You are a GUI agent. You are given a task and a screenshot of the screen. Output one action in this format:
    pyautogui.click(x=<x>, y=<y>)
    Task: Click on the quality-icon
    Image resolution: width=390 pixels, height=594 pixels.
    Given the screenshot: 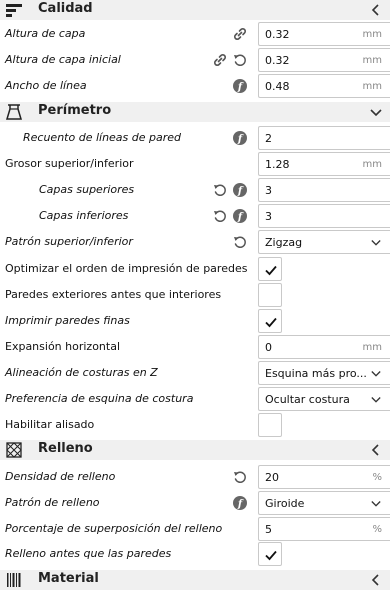 What is the action you would take?
    pyautogui.click(x=14, y=10)
    